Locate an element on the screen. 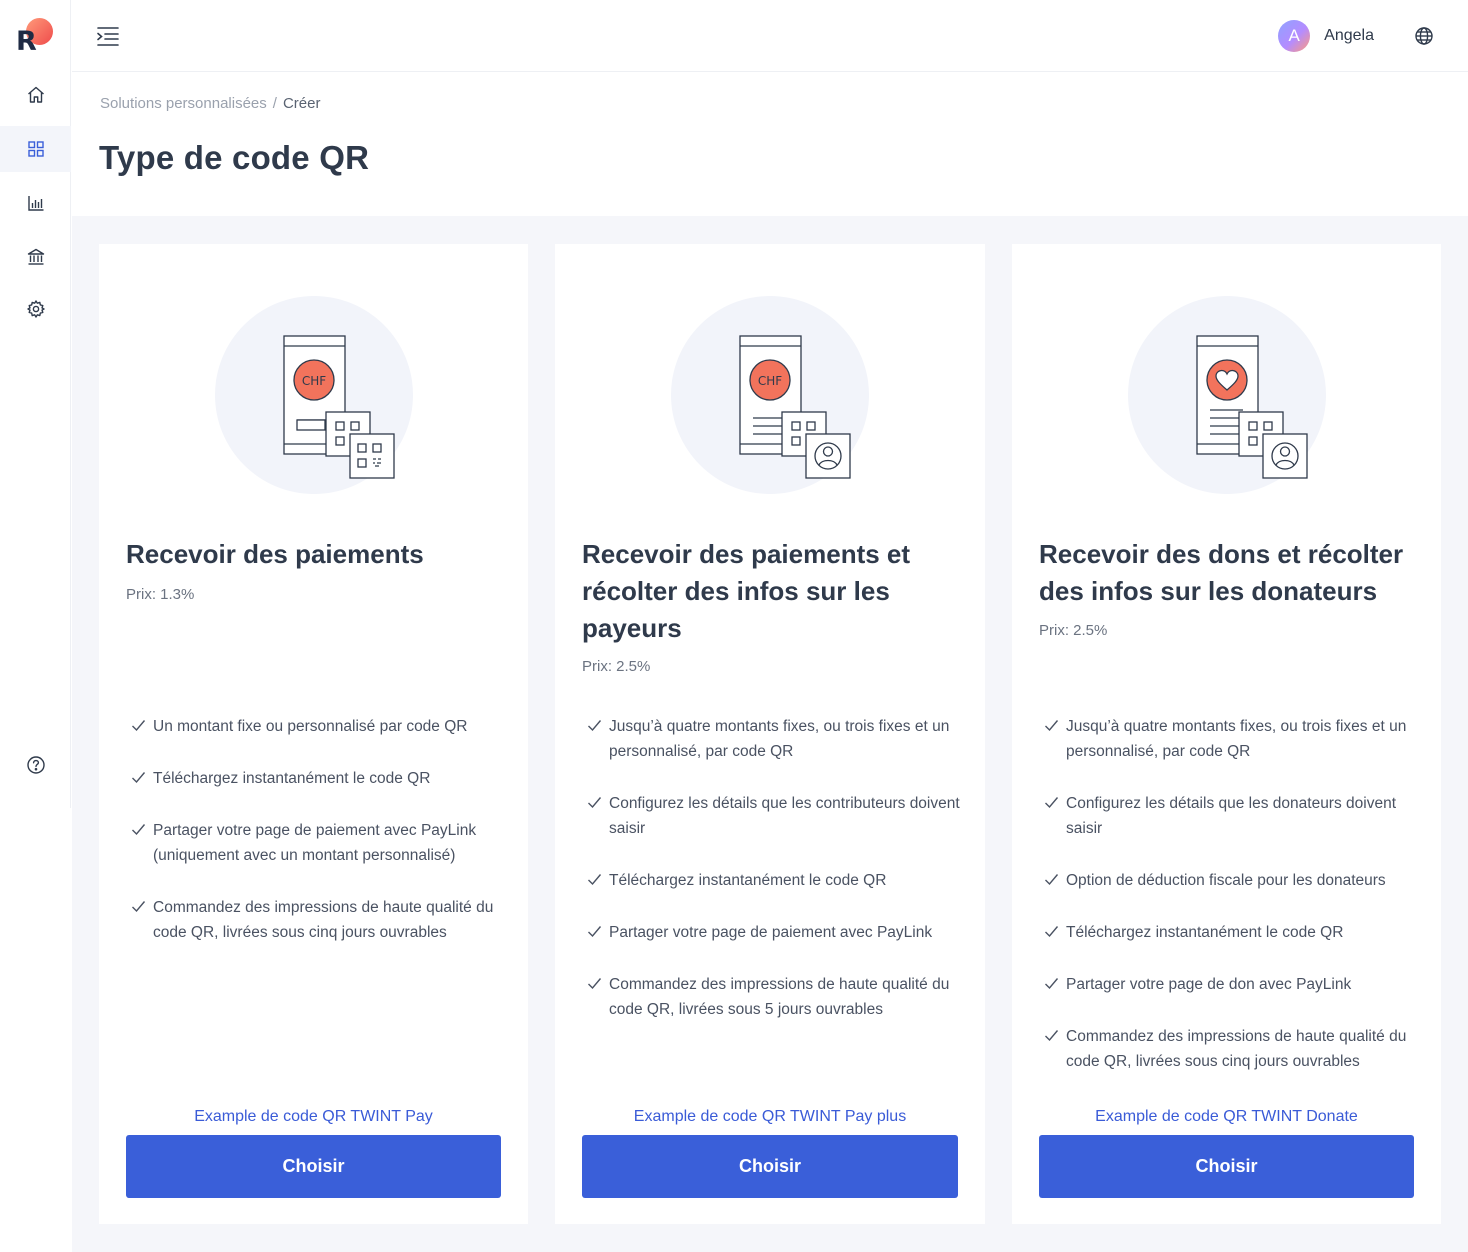  user-menu: A Angela is located at coordinates (1326, 36).